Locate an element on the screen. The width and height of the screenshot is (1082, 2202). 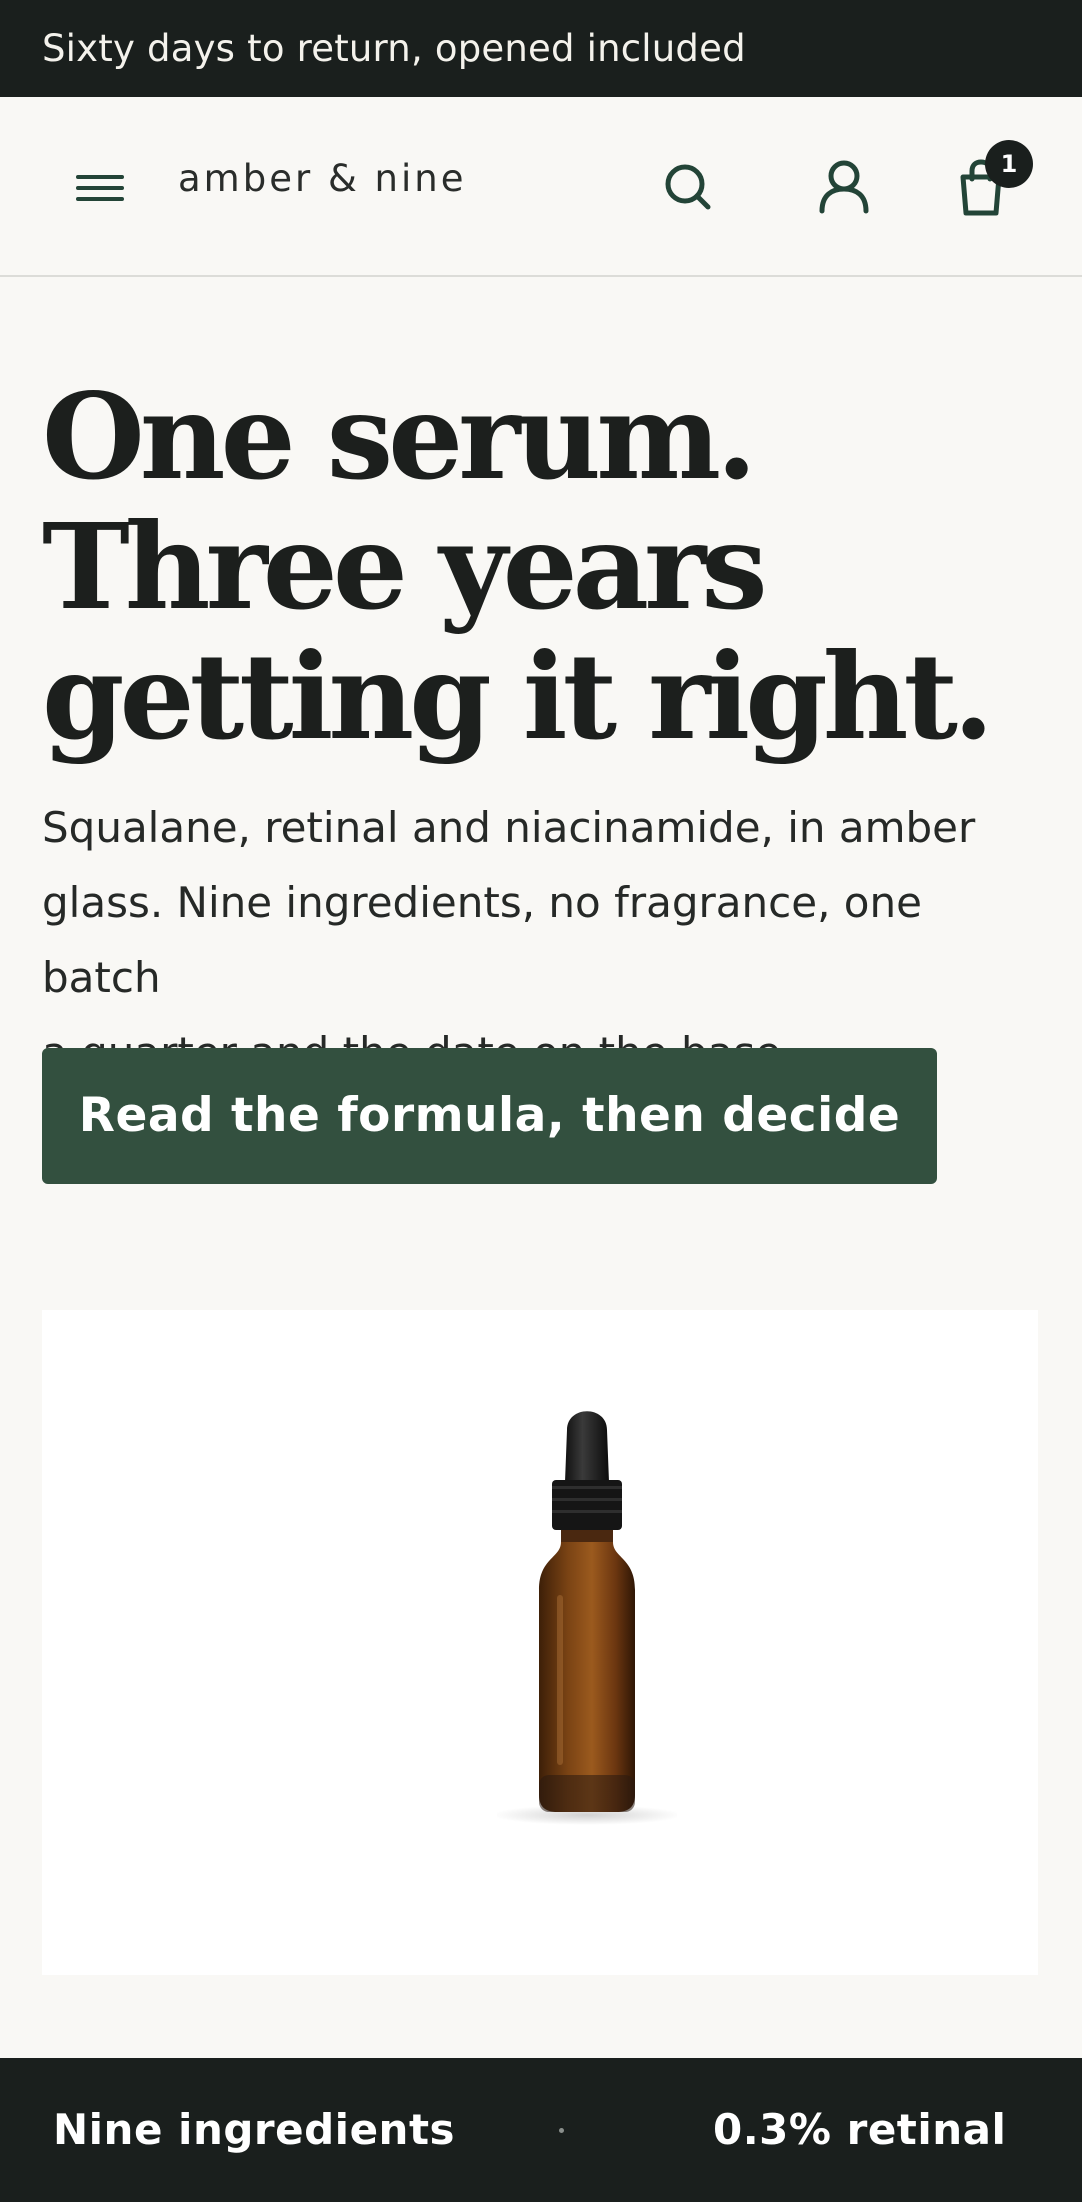
cart-count-badge: 1 is located at coordinates (1009, 164).